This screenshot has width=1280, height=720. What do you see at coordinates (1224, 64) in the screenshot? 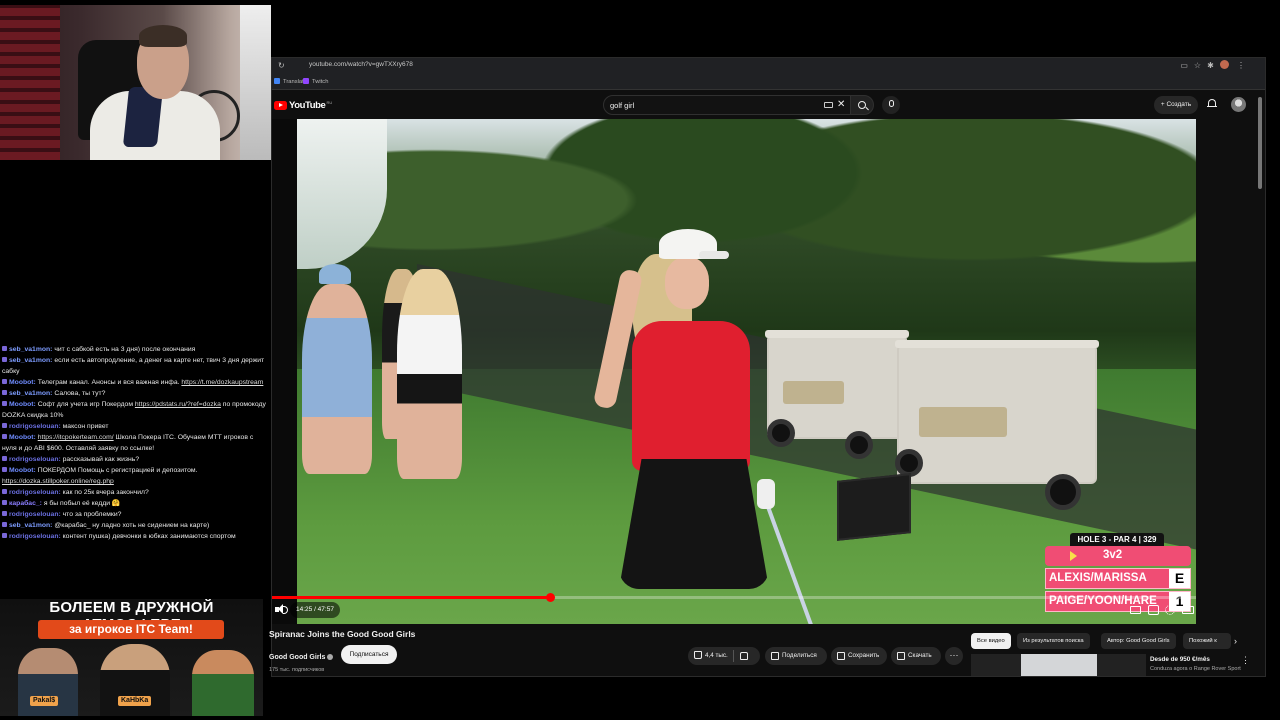
I see `profile-icon` at bounding box center [1224, 64].